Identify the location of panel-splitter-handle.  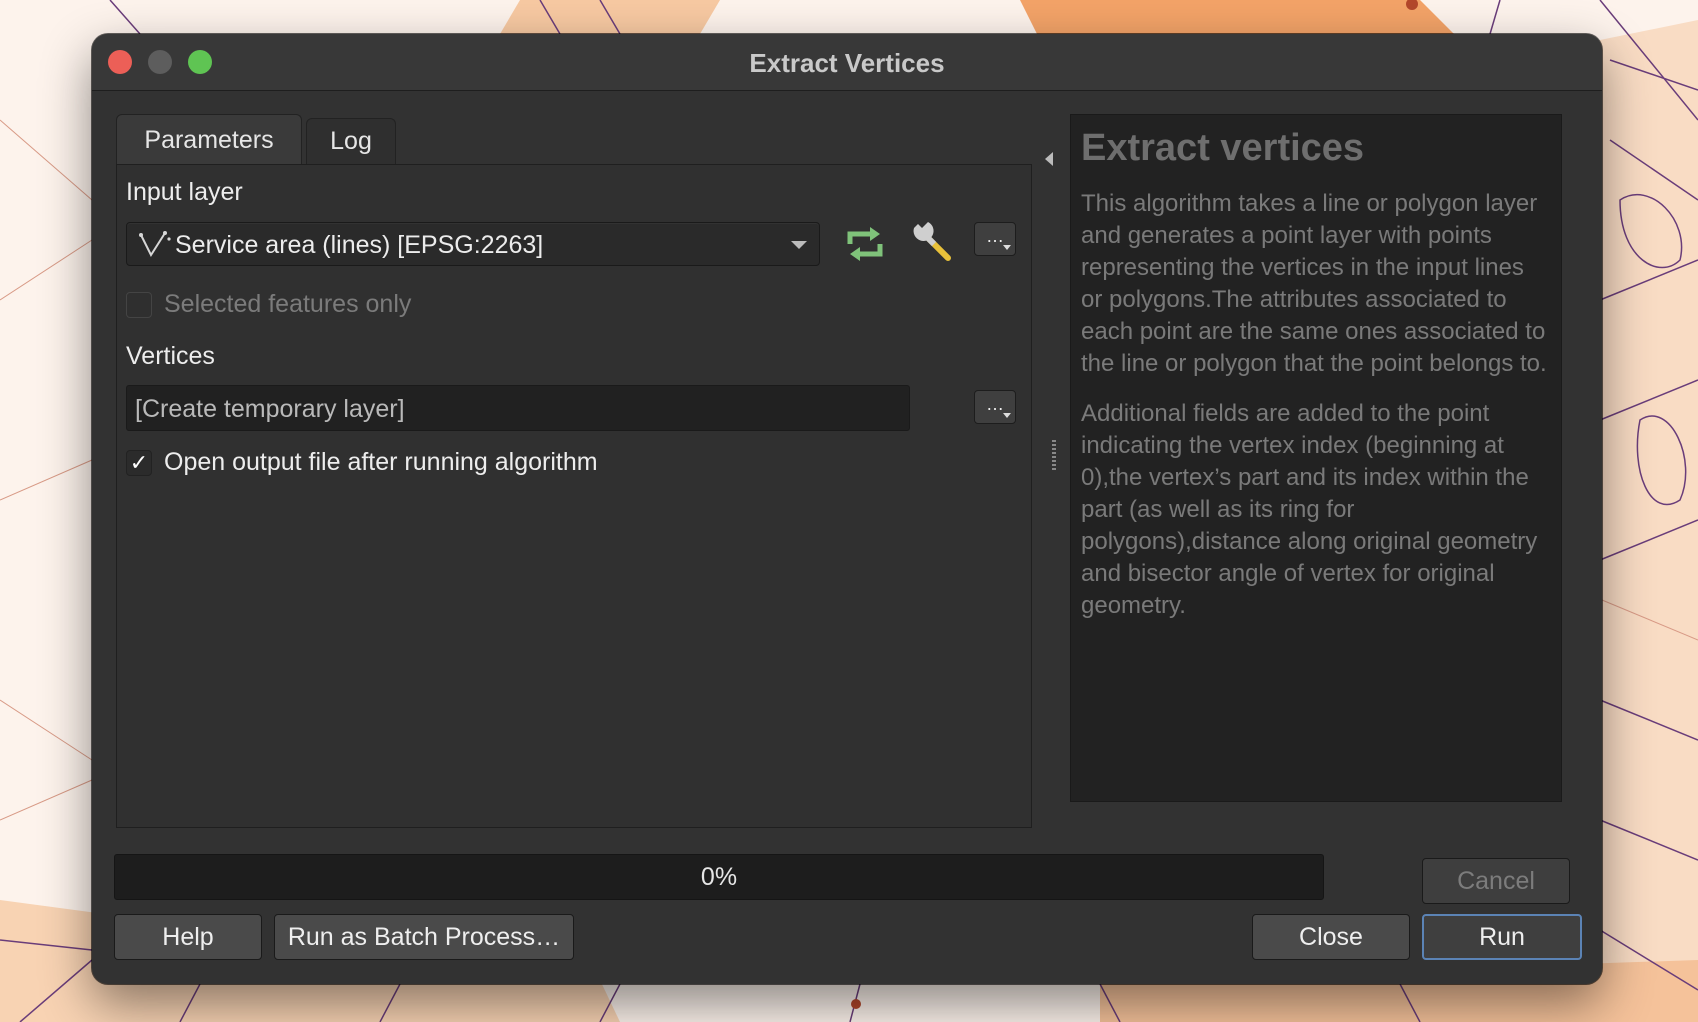
(1054, 456).